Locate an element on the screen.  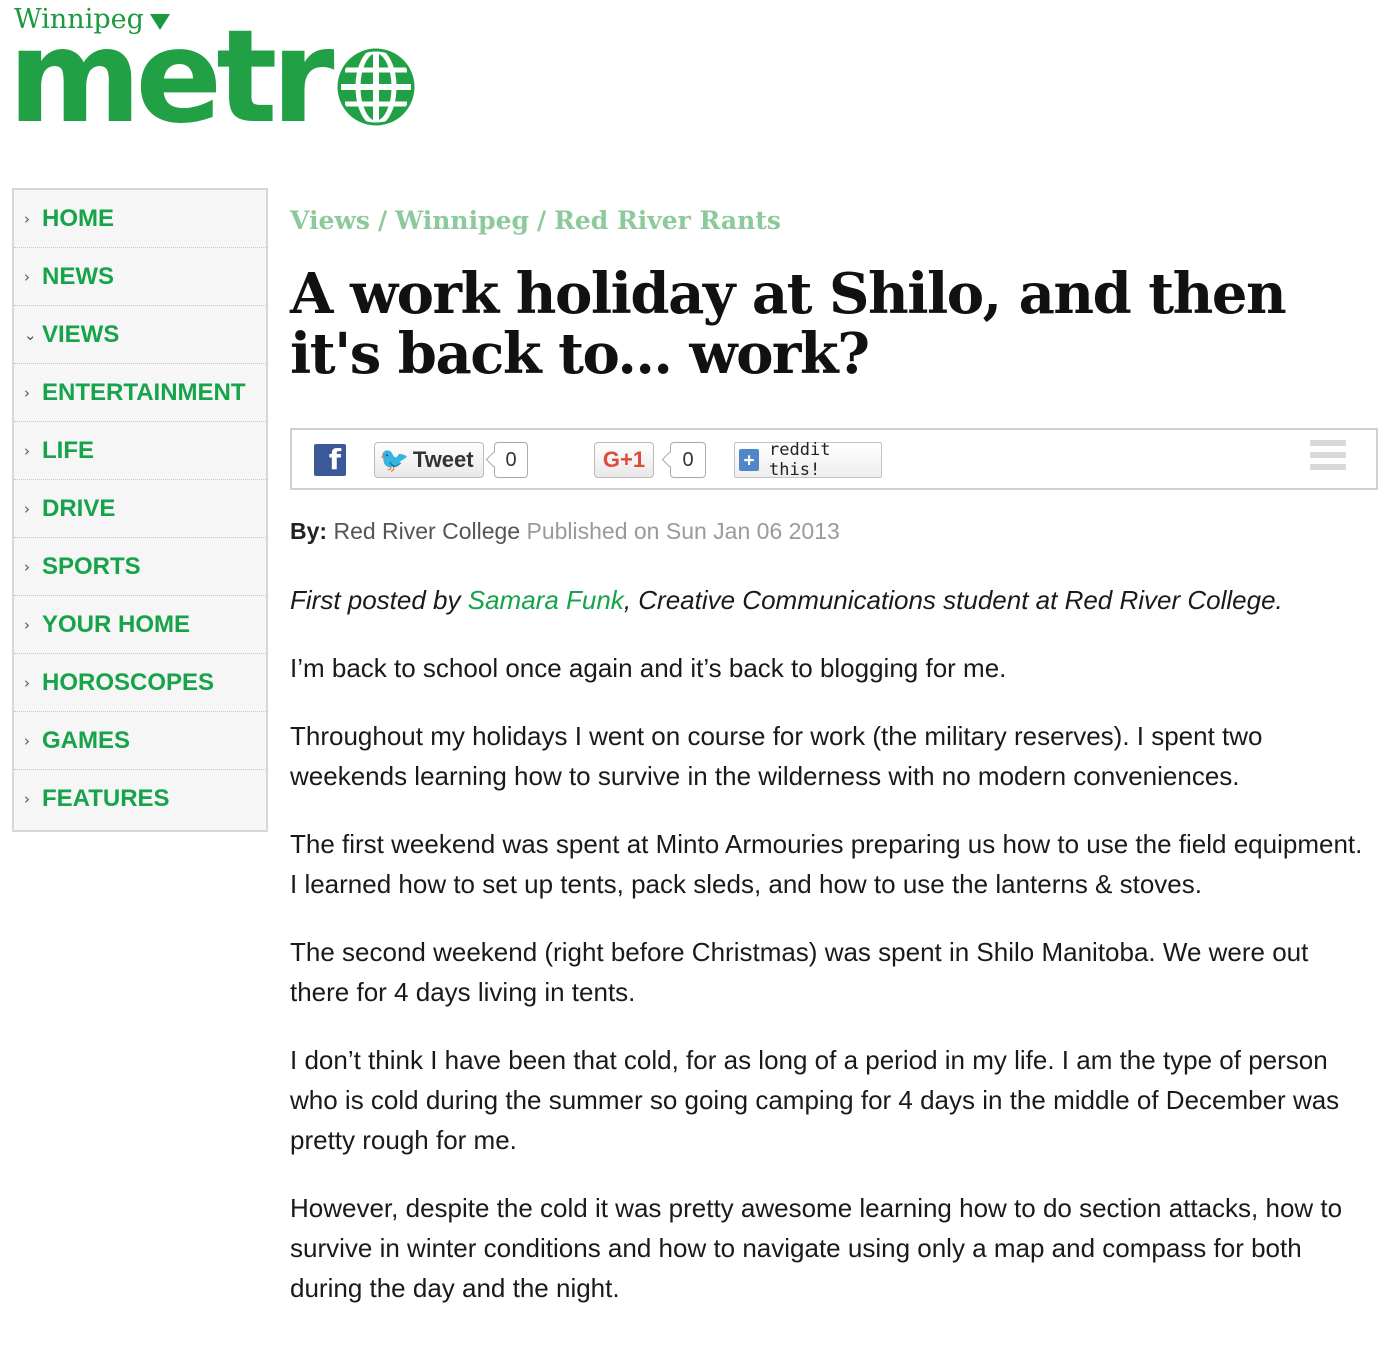
nav-label: FEATURES is located at coordinates (106, 798).